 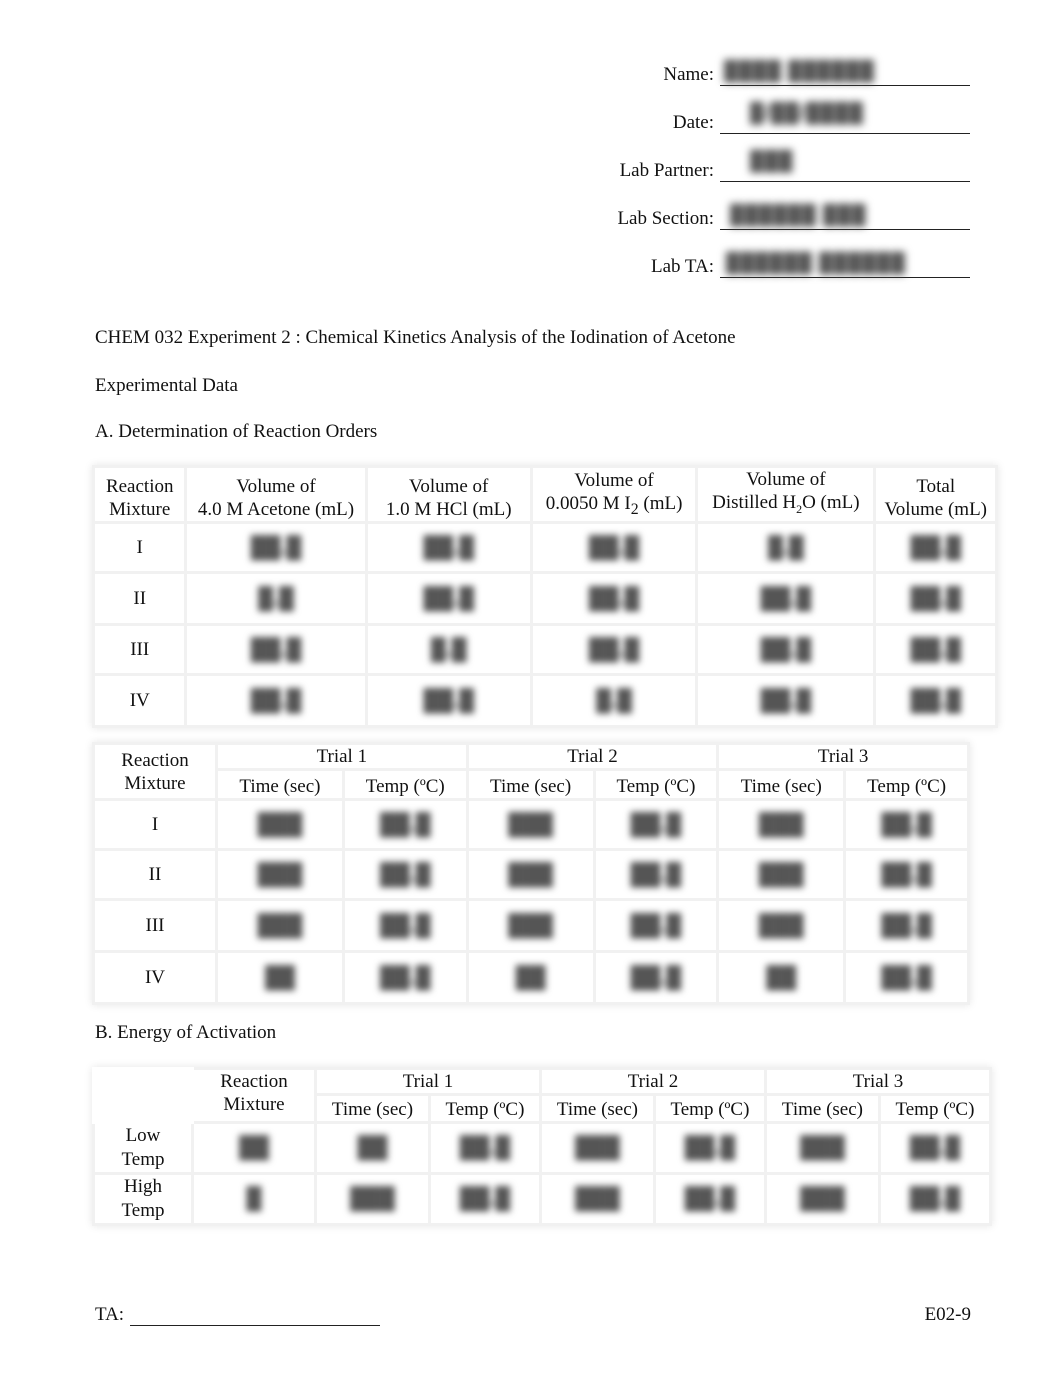 I want to click on date-field: Date: █/██/████, so click(x=821, y=118).